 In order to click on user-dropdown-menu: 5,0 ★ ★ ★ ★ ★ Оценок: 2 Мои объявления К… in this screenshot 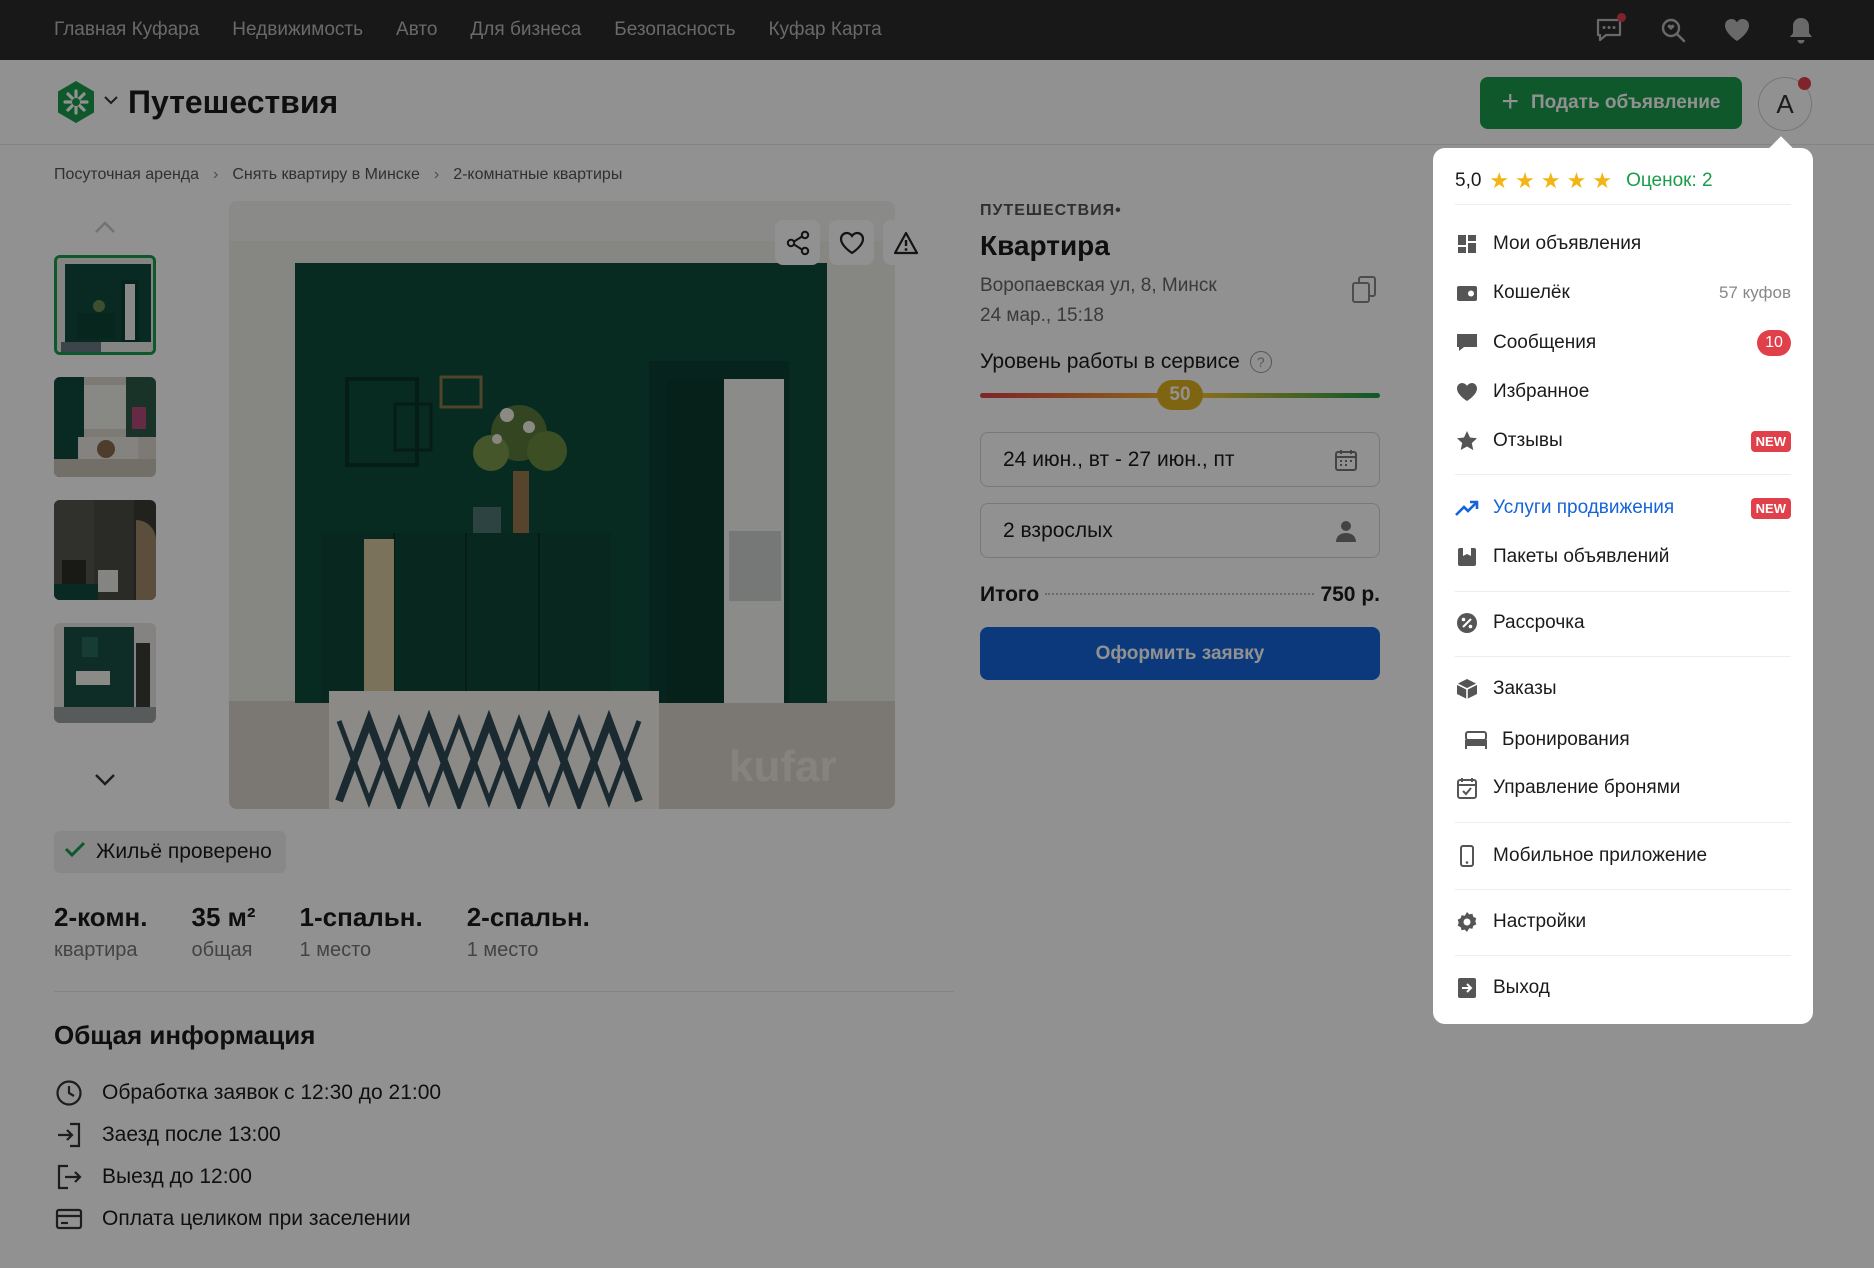, I will do `click(1623, 586)`.